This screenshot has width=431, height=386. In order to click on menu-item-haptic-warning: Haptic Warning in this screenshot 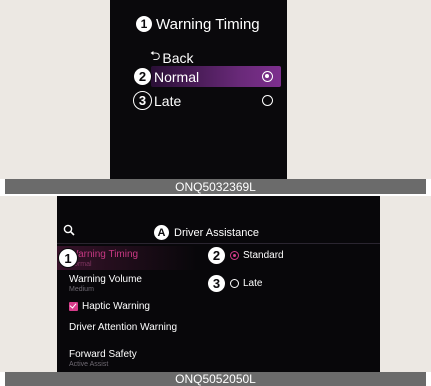, I will do `click(109, 306)`.